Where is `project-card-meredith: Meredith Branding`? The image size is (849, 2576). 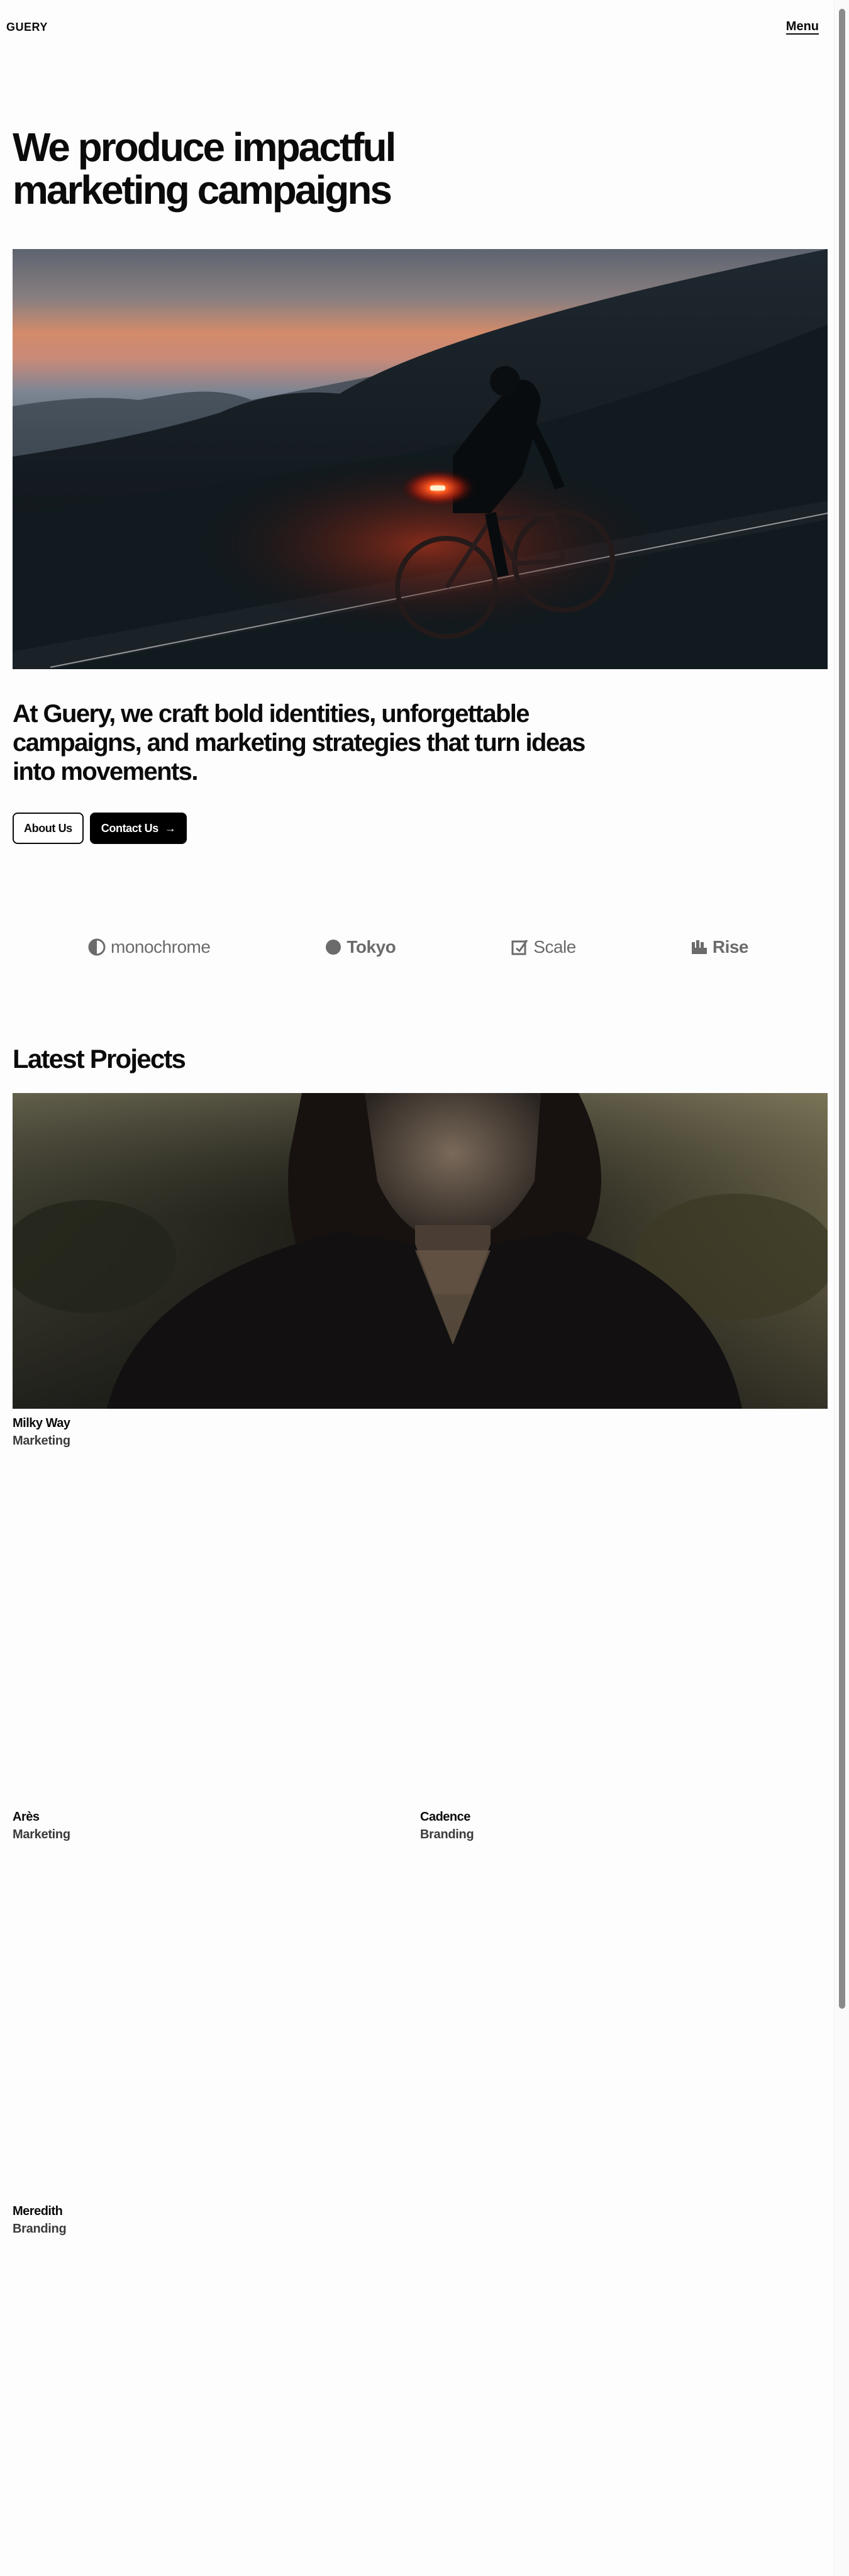 project-card-meredith: Meredith Branding is located at coordinates (40, 2220).